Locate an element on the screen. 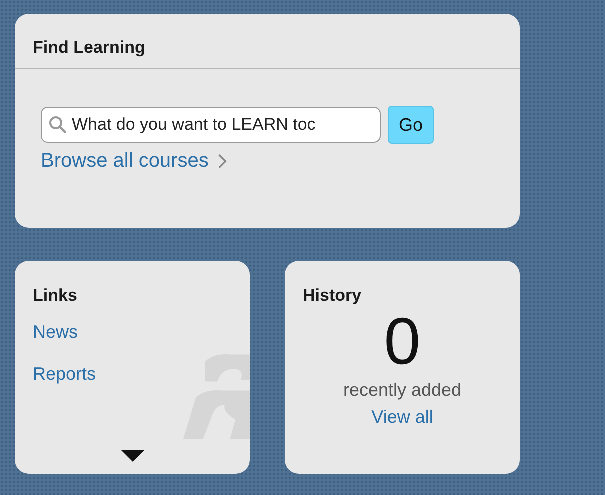 The image size is (605, 495). chevron-right-icon is located at coordinates (222, 161).